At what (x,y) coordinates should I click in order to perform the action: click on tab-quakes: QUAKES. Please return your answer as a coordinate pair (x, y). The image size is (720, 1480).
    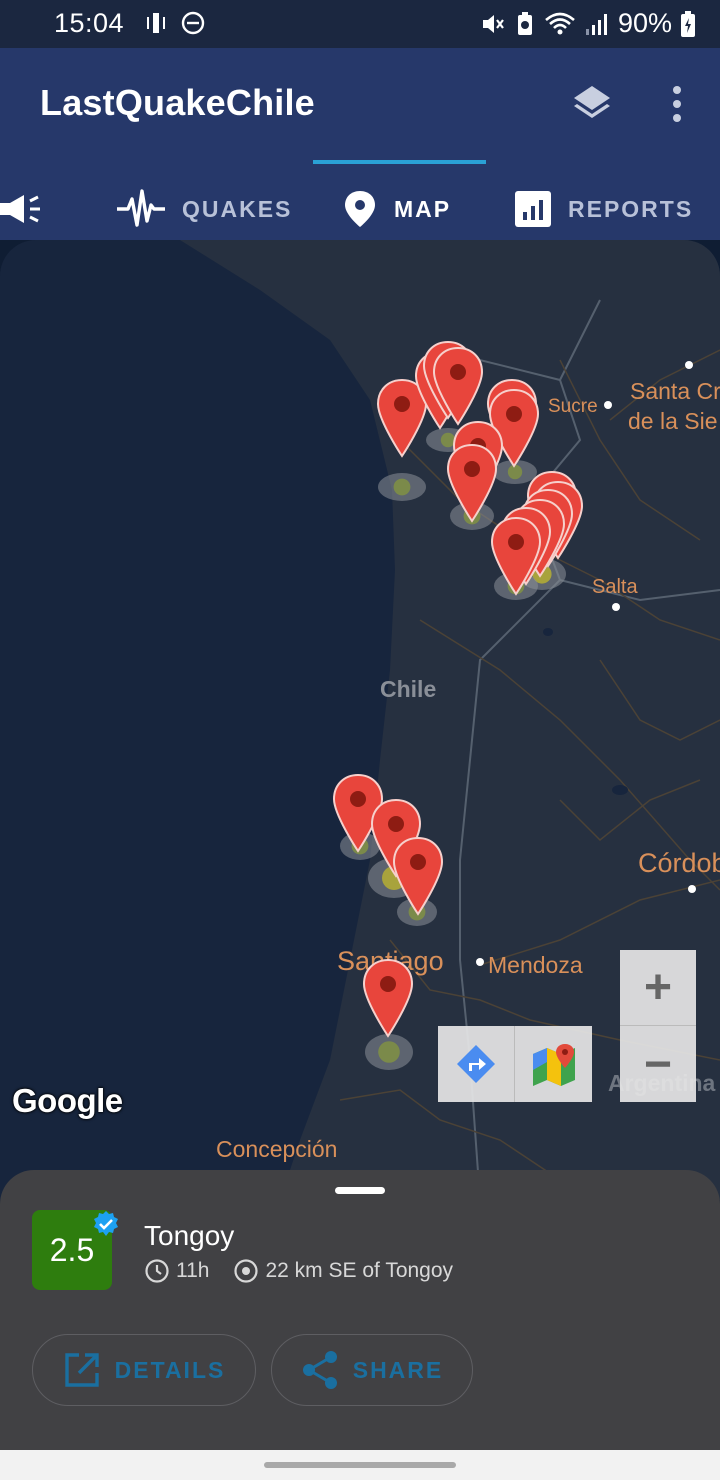
    Looking at the image, I should click on (204, 209).